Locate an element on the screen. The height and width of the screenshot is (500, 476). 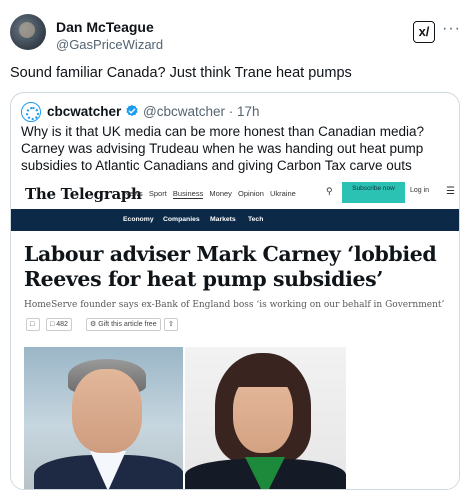
bookmark-icon: □ is located at coordinates (33, 324).